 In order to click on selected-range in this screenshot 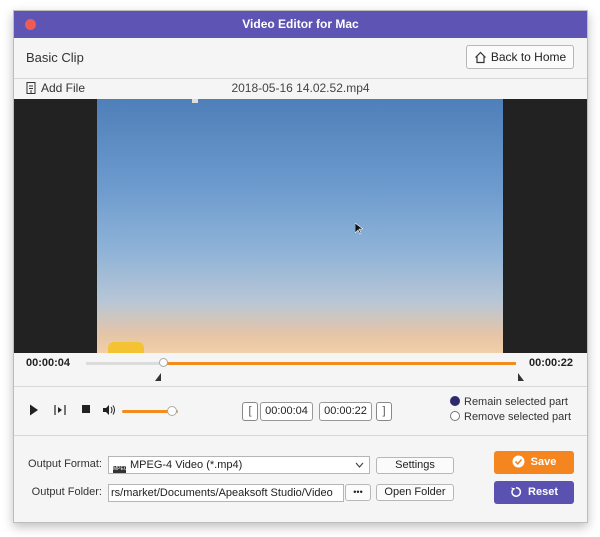, I will do `click(339, 363)`.